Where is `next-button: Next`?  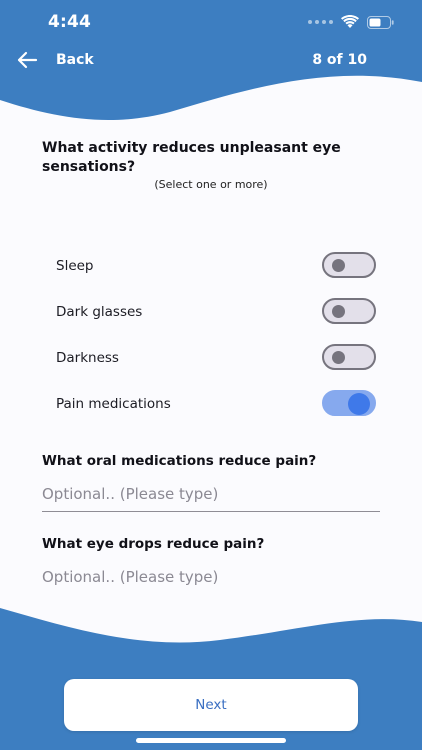
next-button: Next is located at coordinates (211, 705).